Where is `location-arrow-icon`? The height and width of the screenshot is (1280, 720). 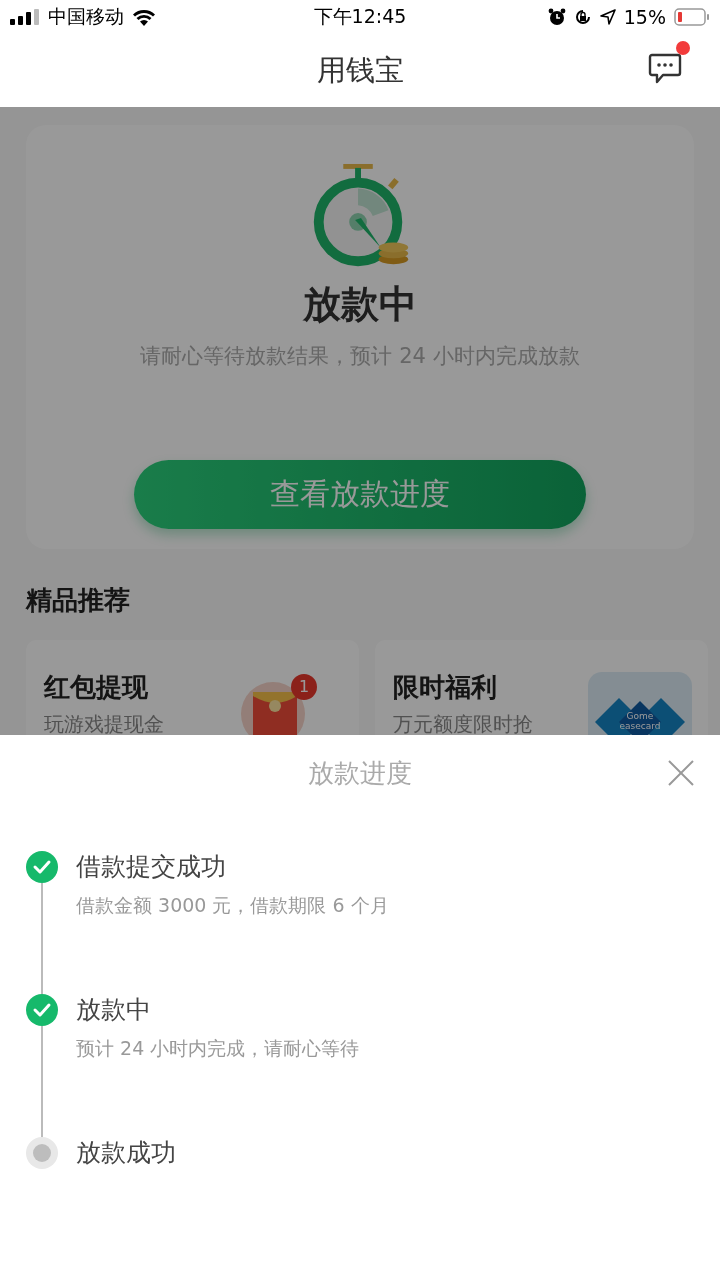
location-arrow-icon is located at coordinates (607, 17).